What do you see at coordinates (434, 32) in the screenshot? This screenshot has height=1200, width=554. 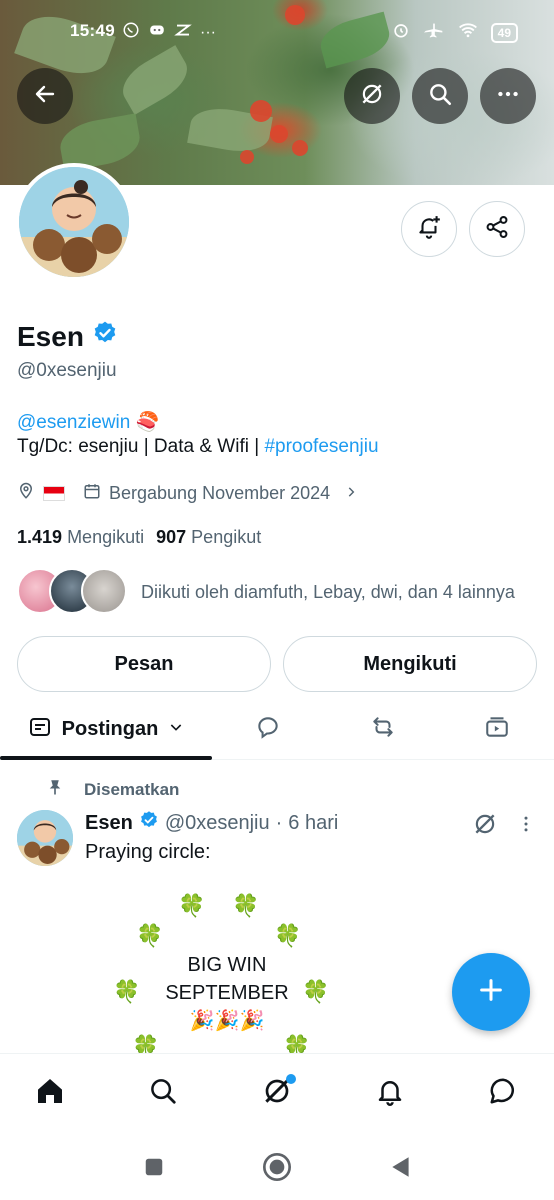 I see `airplane-mode-icon` at bounding box center [434, 32].